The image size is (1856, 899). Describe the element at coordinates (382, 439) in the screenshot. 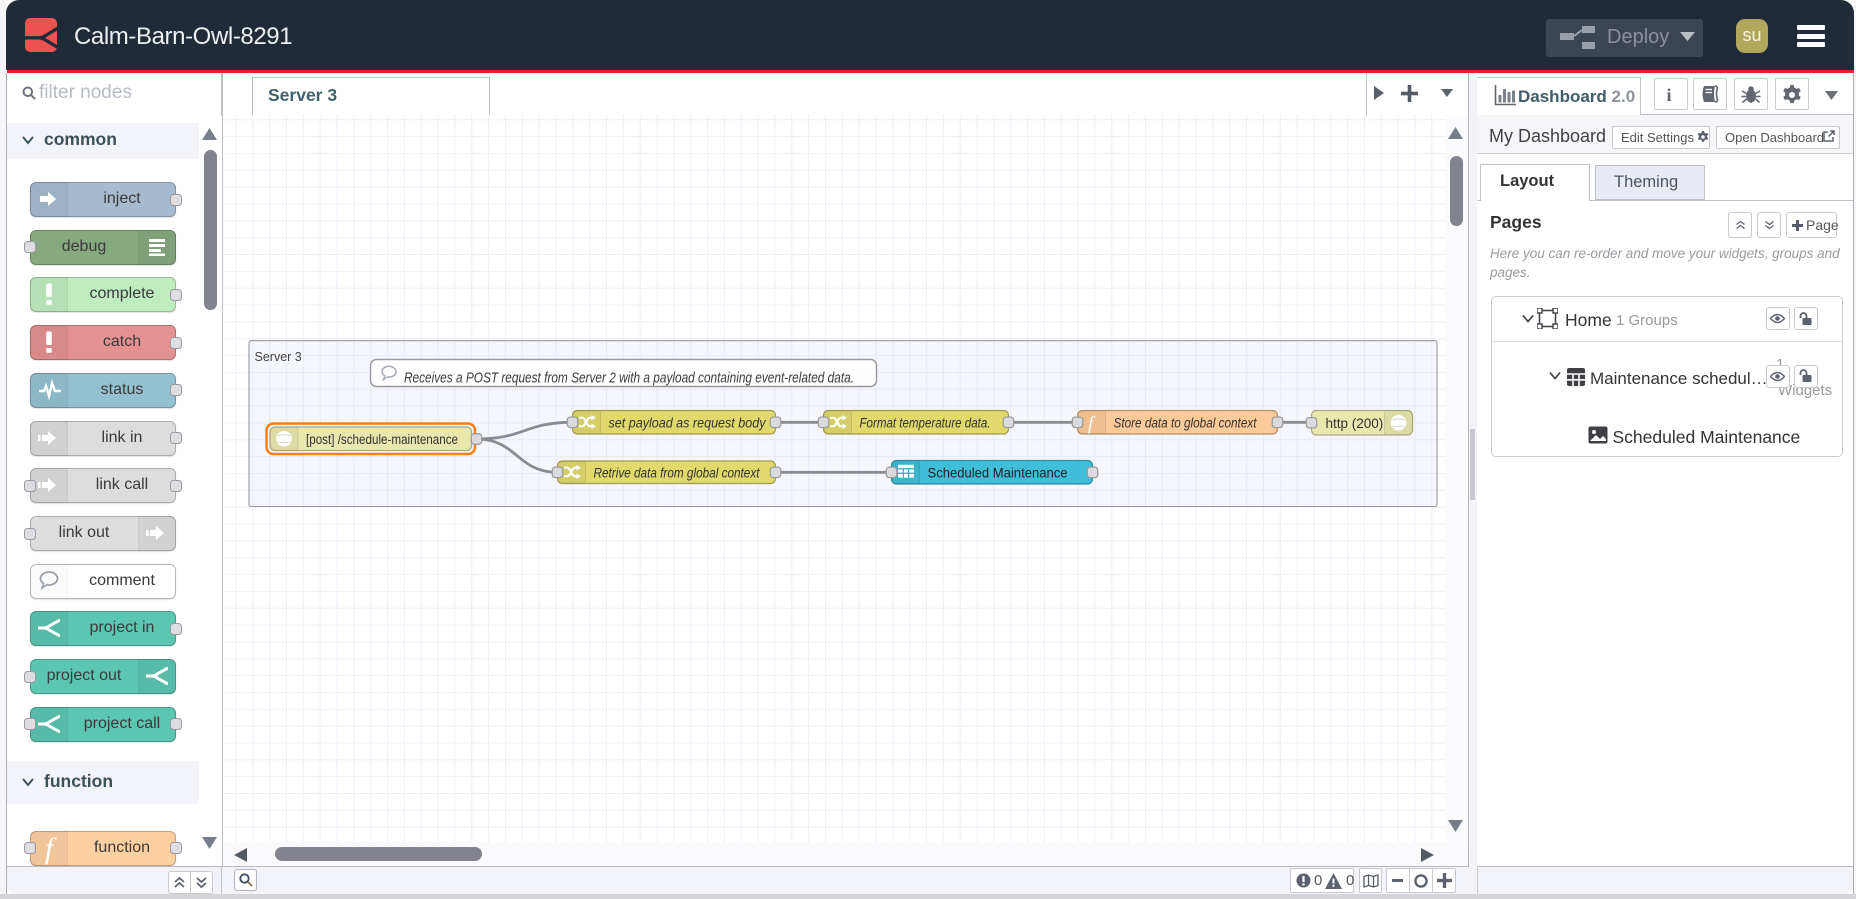

I see `svg-text: [post] /schedule-maintenance` at that location.